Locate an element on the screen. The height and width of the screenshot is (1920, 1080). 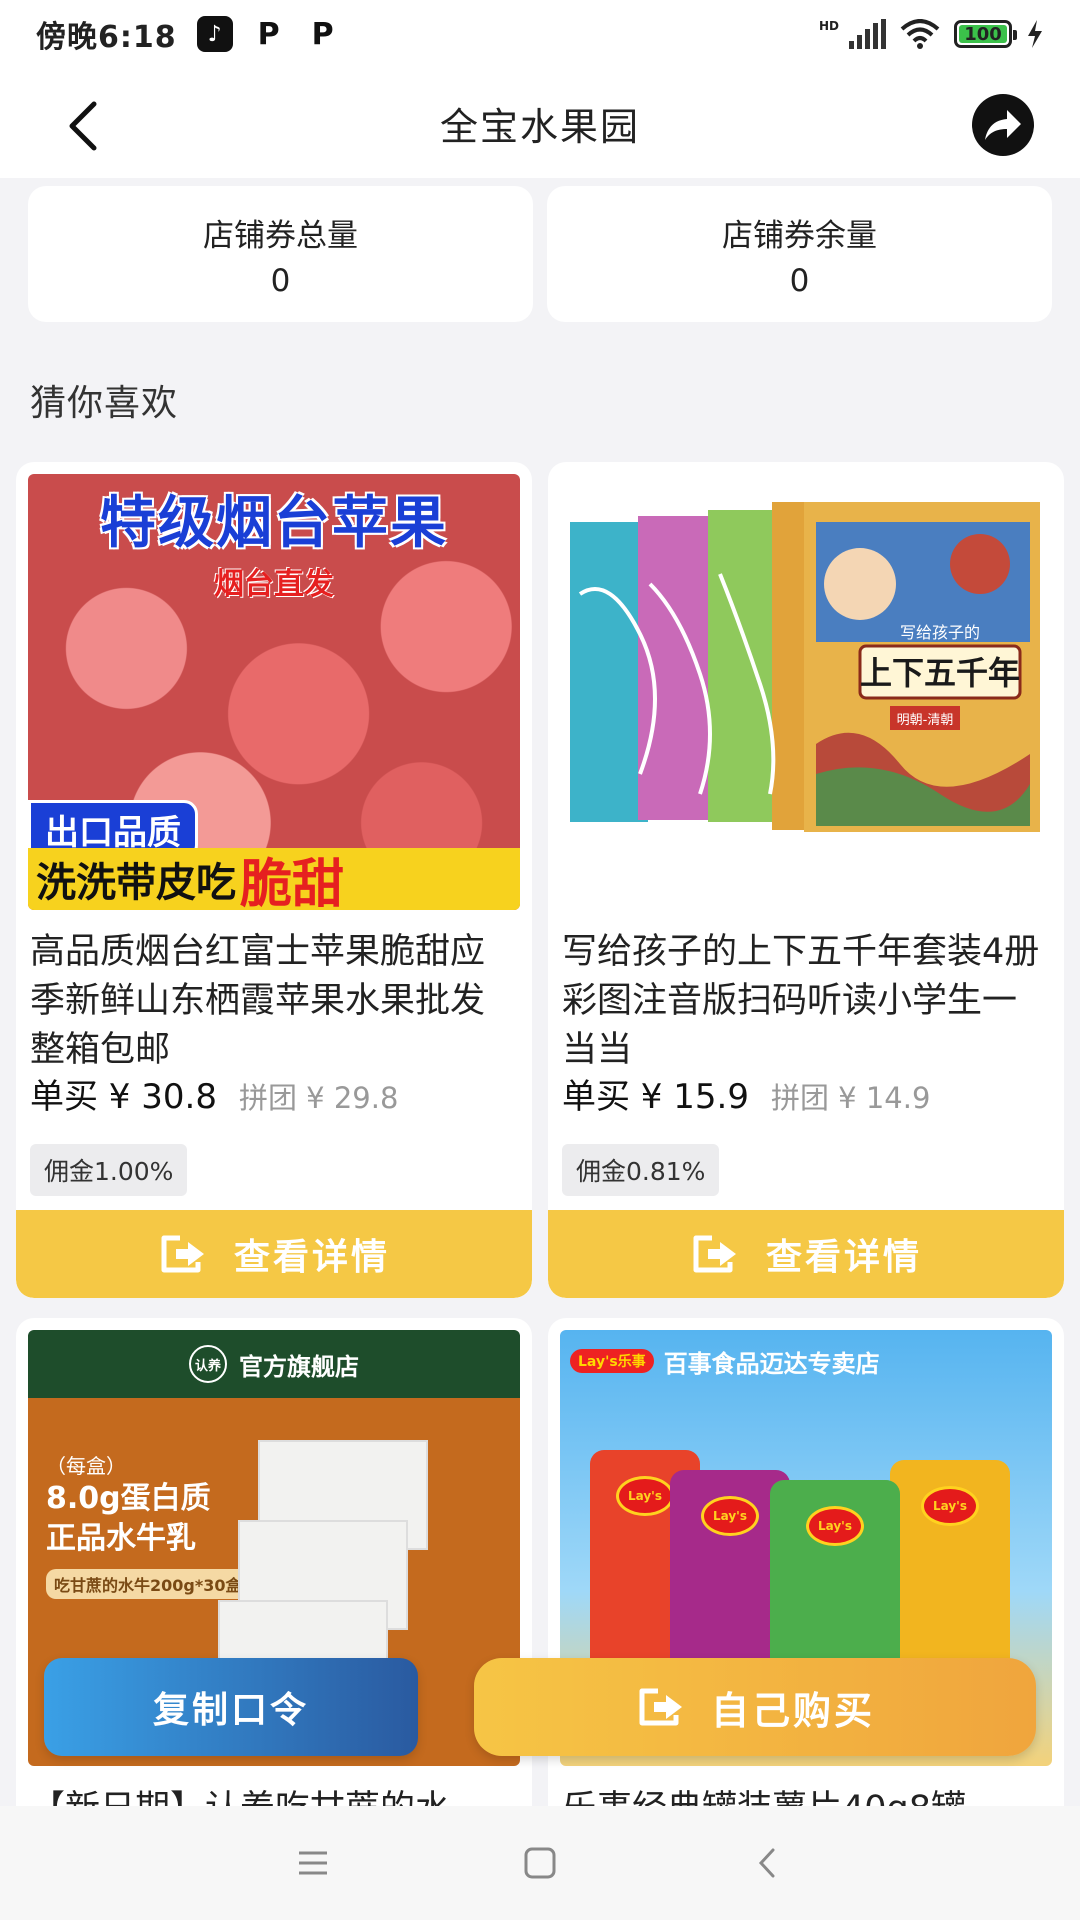
milk-promo-text: （每盒） 8.0g蛋白质 正品水牛乳 吃甘蔗的水牛200g*30盒 is located at coordinates (148, 1524).